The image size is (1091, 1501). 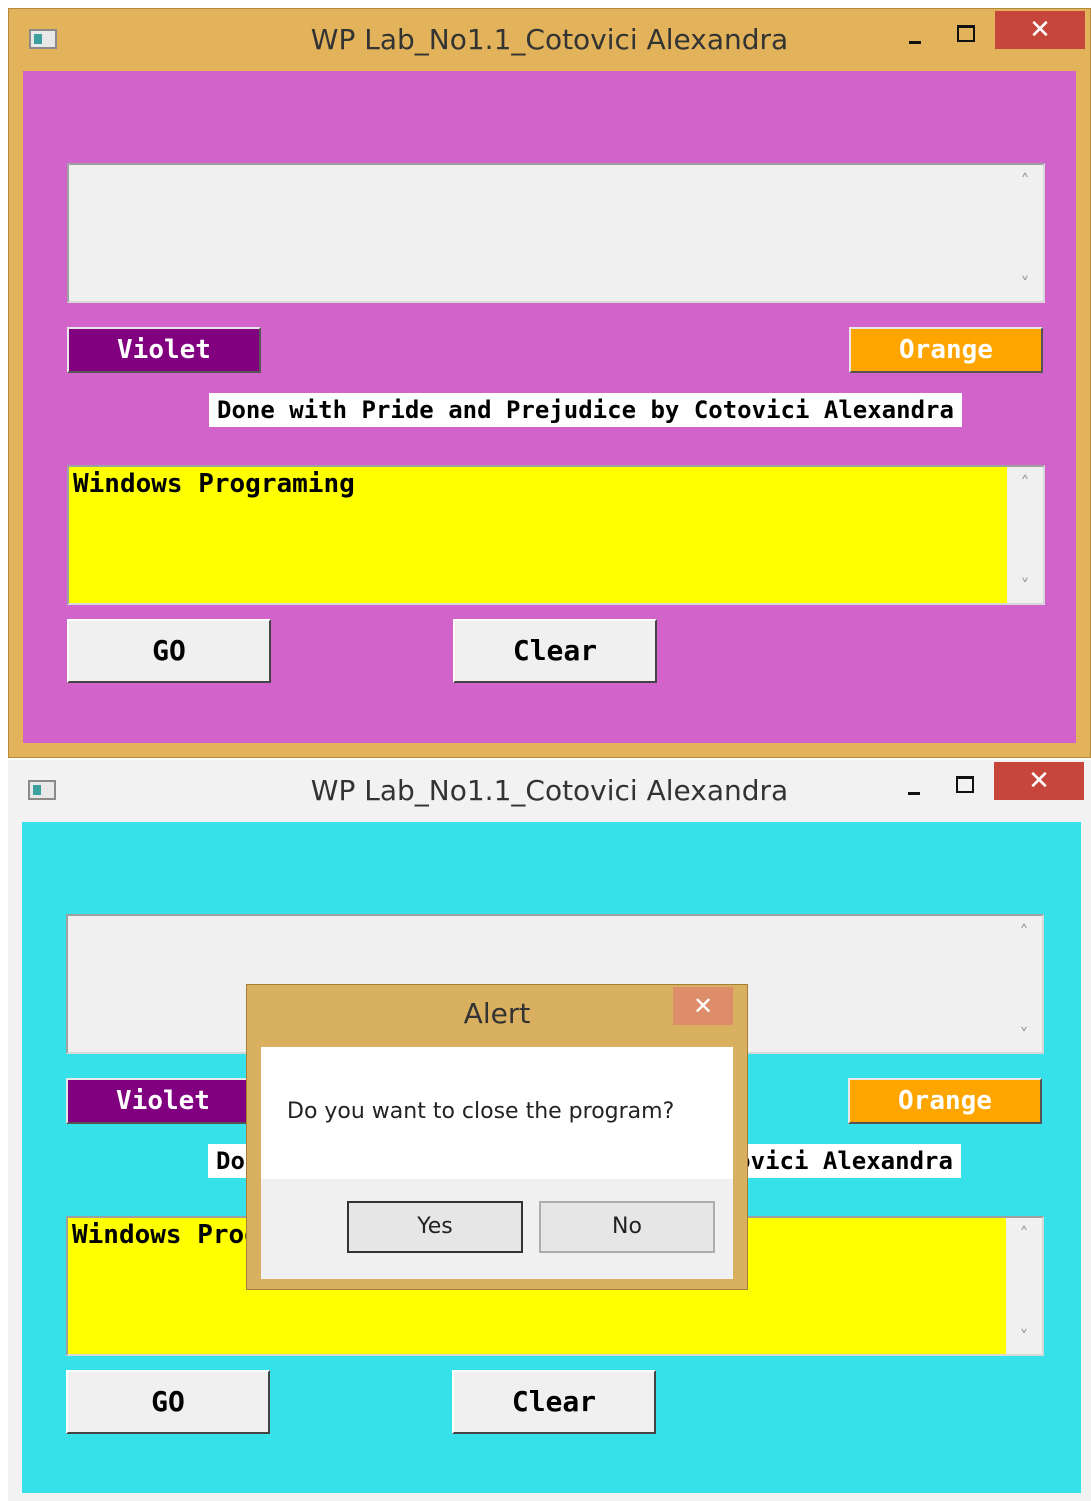 What do you see at coordinates (556, 535) in the screenshot?
I see `bottom-text-area: Windows Programing ˄ ˅` at bounding box center [556, 535].